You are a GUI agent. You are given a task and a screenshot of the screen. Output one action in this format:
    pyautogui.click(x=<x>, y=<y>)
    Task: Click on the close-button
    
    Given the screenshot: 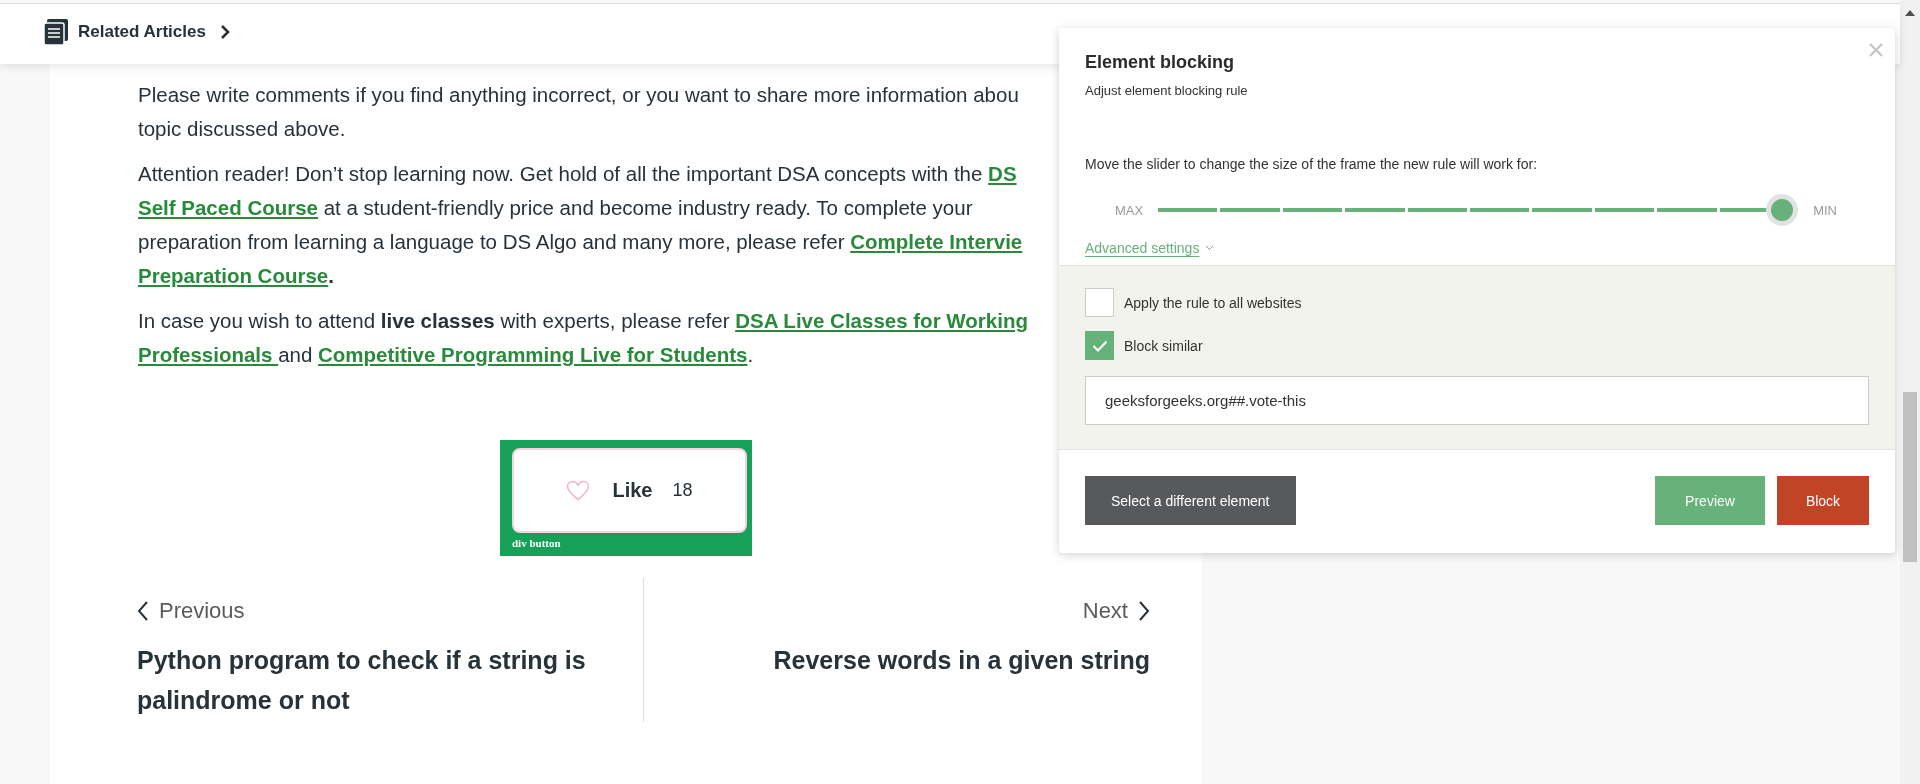 What is the action you would take?
    pyautogui.click(x=1876, y=50)
    